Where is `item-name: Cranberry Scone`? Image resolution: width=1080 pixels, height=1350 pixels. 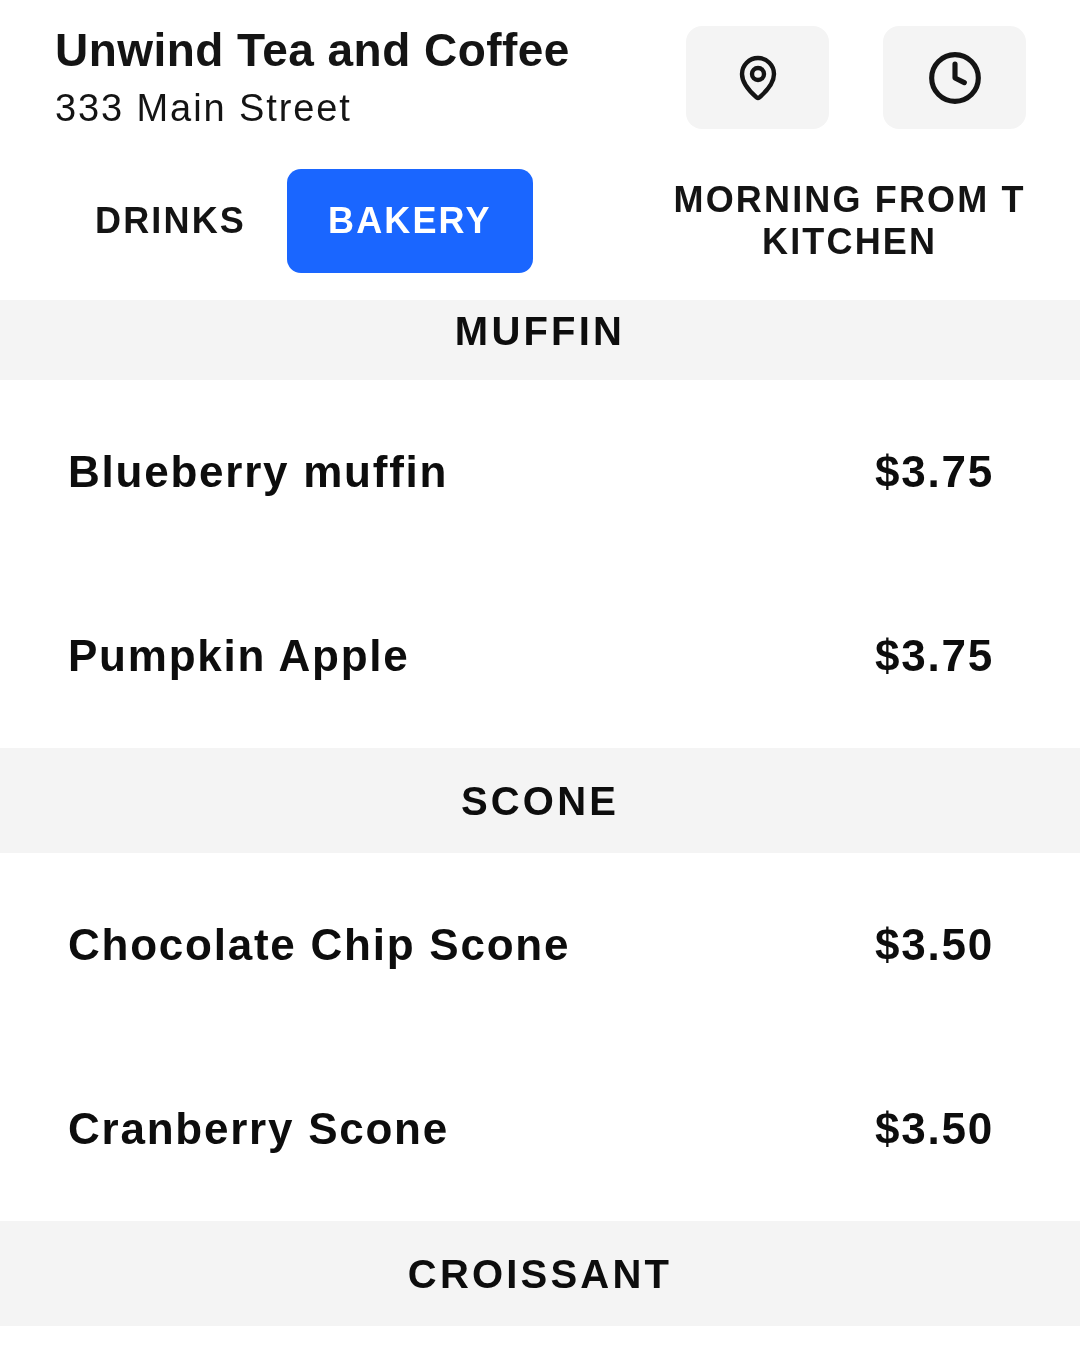 item-name: Cranberry Scone is located at coordinates (258, 1129).